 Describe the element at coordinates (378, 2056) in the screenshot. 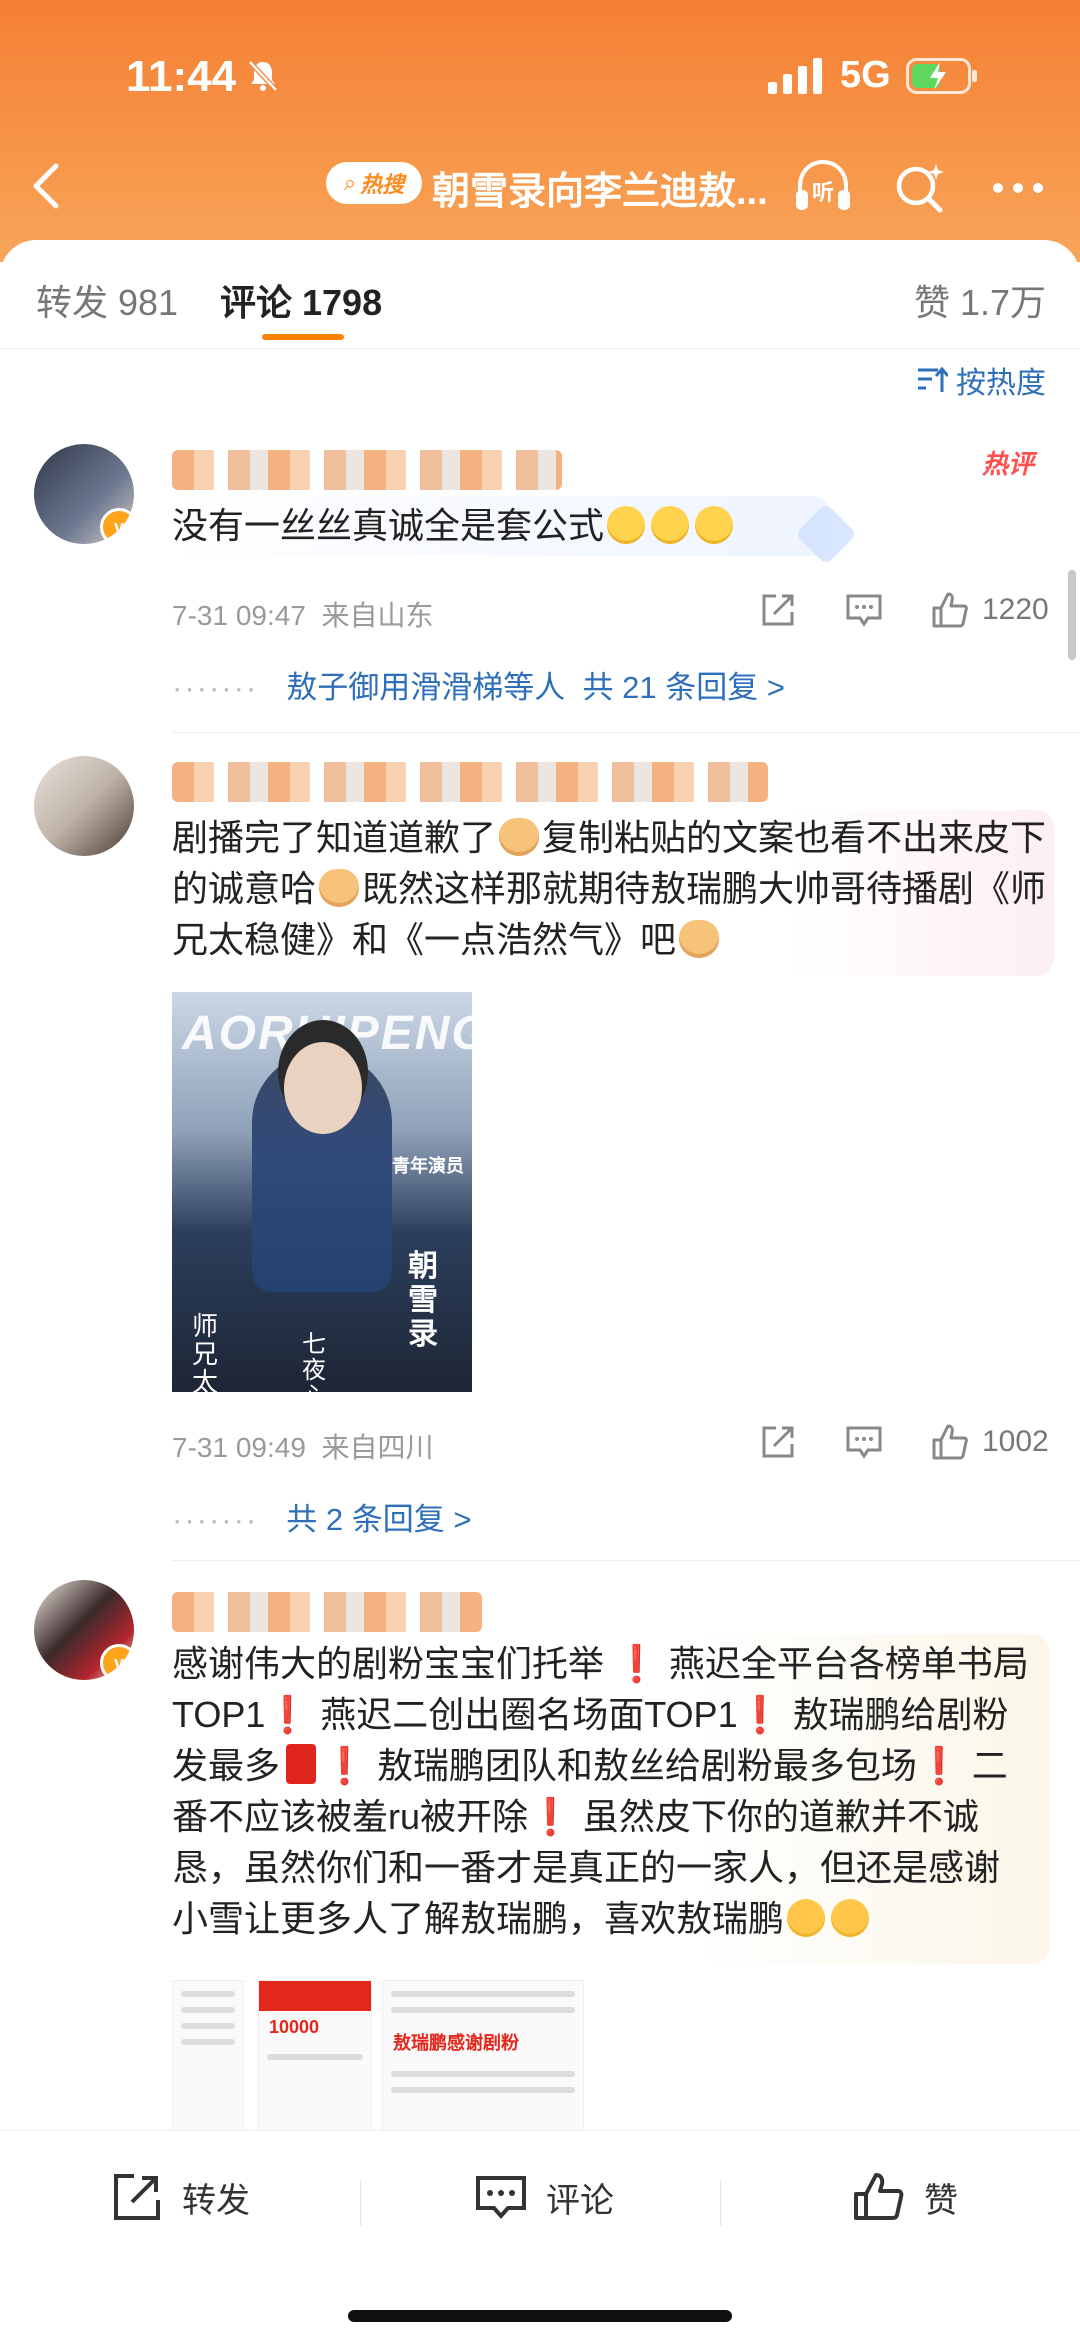

I see `comment-image-strip: 10000 敖瑞鹏感谢剧粉` at that location.